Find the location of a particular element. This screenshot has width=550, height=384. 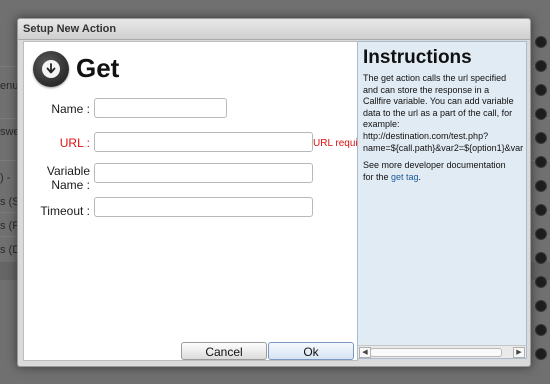

scrollbar-thumb is located at coordinates (436, 352).